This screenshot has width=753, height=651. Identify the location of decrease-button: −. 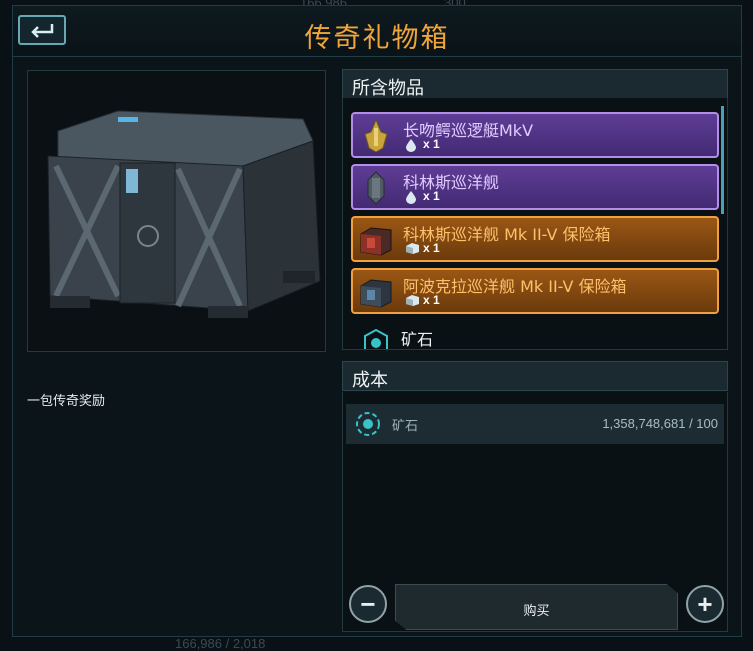
(368, 604).